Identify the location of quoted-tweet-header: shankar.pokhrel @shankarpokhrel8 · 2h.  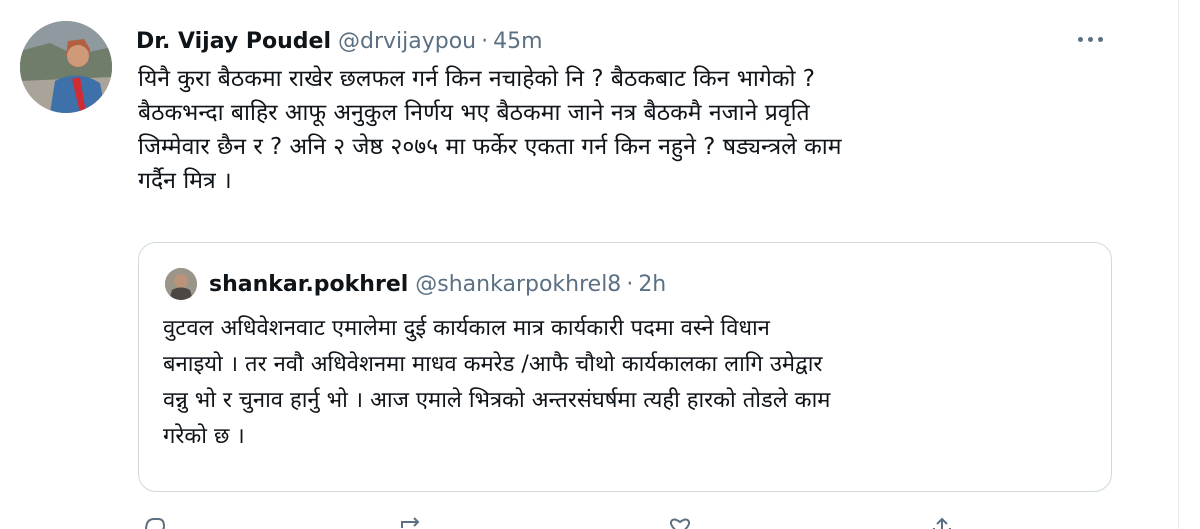
(437, 284).